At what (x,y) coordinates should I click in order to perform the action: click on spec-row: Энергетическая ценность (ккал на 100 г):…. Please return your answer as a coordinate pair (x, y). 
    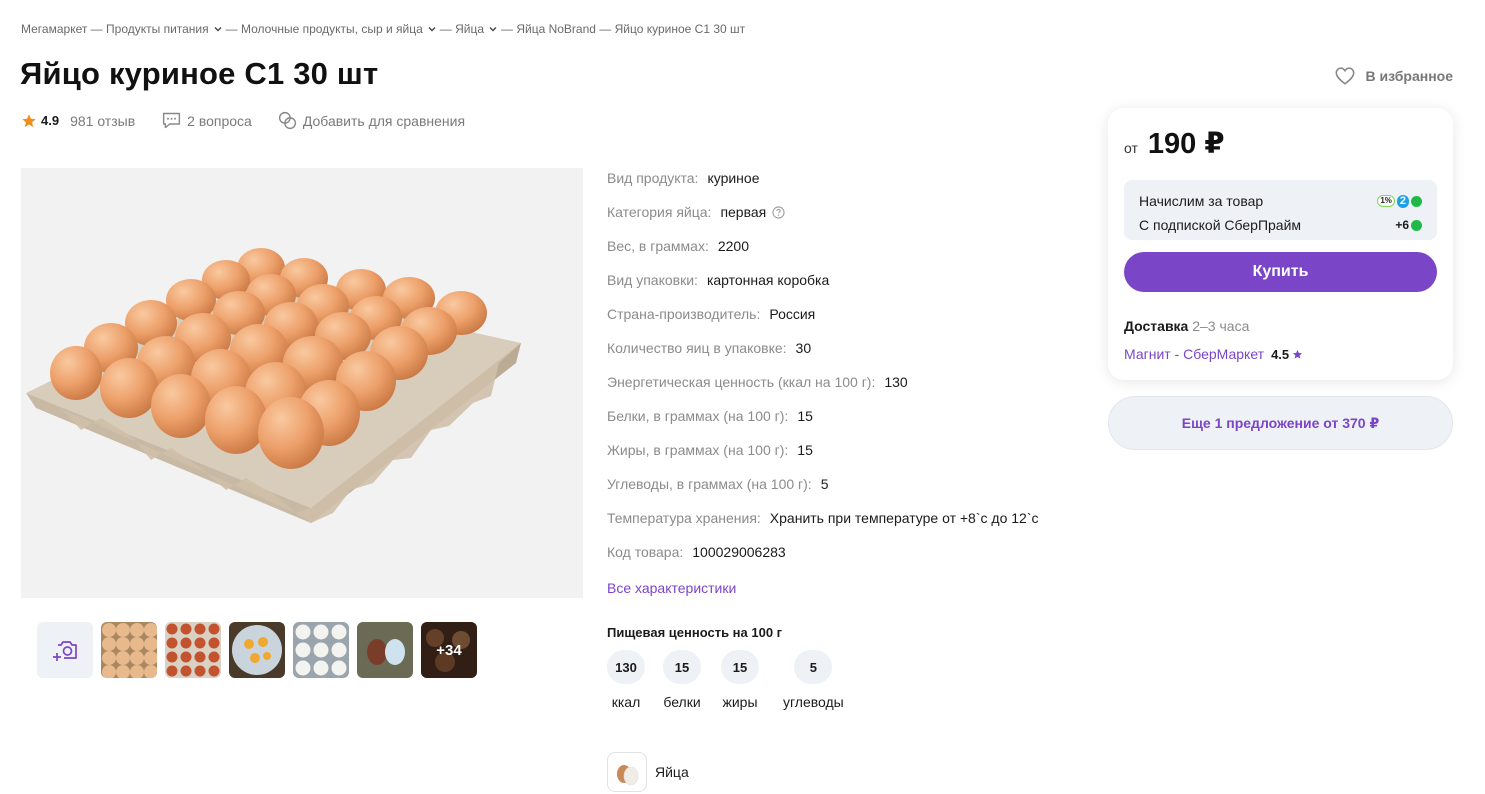
    Looking at the image, I should click on (822, 391).